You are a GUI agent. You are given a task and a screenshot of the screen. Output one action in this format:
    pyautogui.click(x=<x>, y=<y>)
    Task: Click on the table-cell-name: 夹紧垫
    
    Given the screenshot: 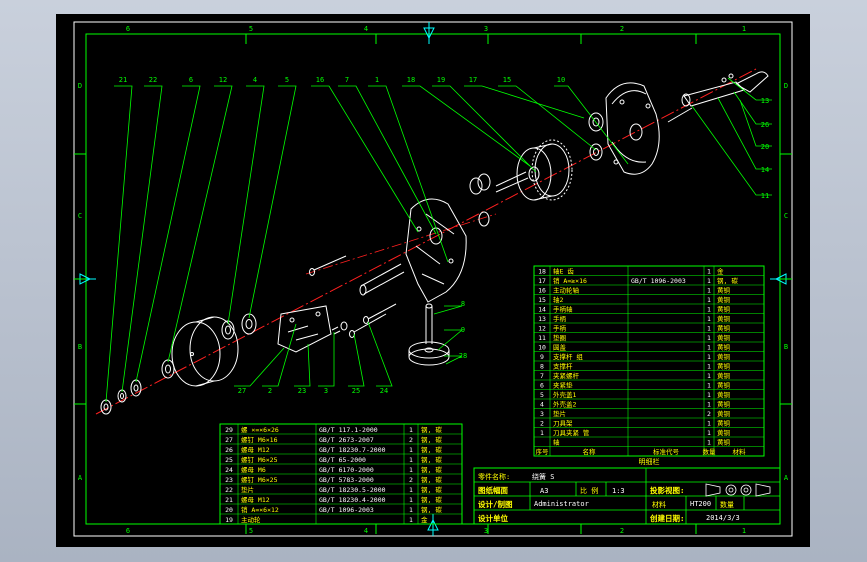 What is the action you would take?
    pyautogui.click(x=563, y=385)
    